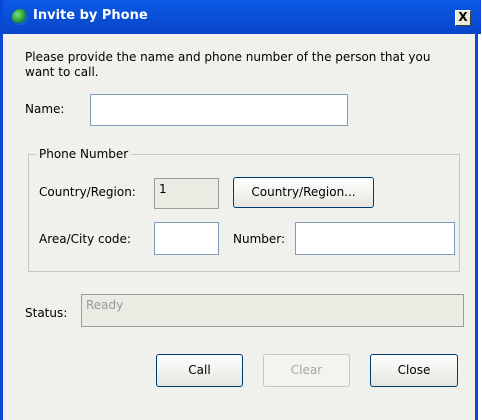 This screenshot has height=420, width=482. Describe the element at coordinates (87, 192) in the screenshot. I see `country-region-label: Country/Region:` at that location.